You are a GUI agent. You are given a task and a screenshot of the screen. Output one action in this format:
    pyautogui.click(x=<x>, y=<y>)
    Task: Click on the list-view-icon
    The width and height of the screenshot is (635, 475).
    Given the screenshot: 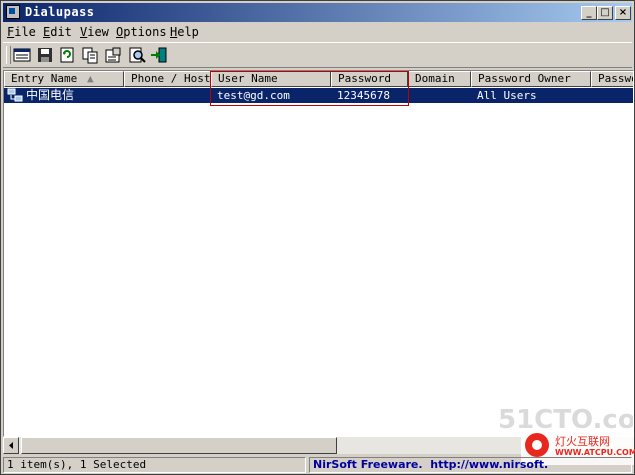 What is the action you would take?
    pyautogui.click(x=22, y=55)
    